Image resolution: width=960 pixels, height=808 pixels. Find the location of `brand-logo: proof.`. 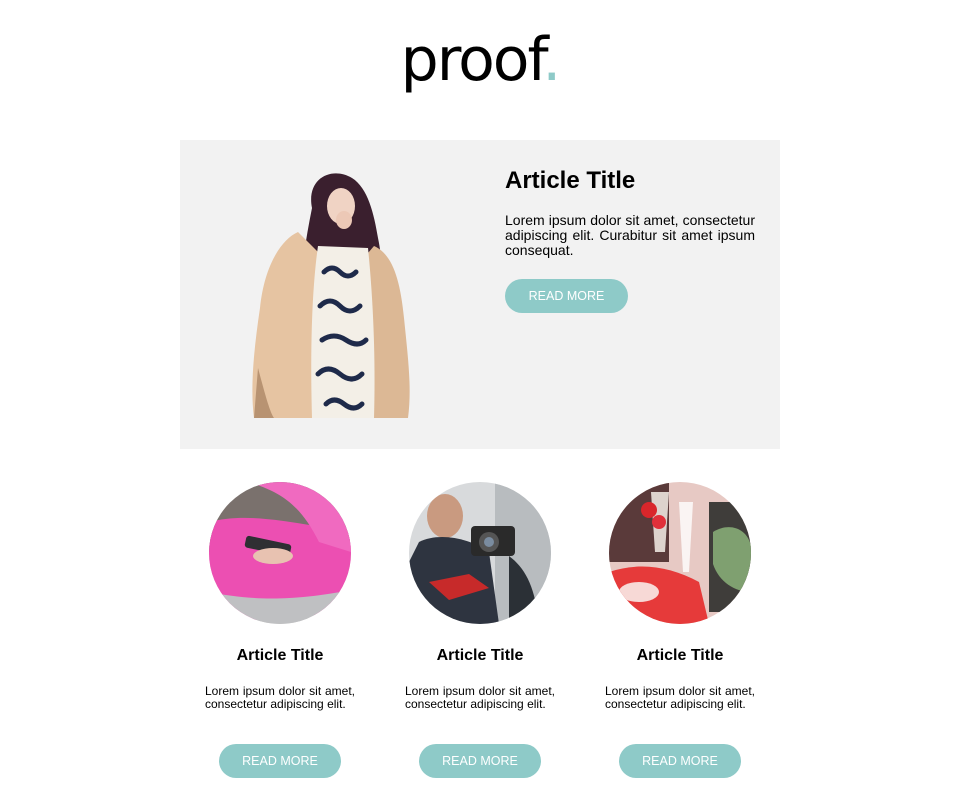

brand-logo: proof. is located at coordinates (480, 60).